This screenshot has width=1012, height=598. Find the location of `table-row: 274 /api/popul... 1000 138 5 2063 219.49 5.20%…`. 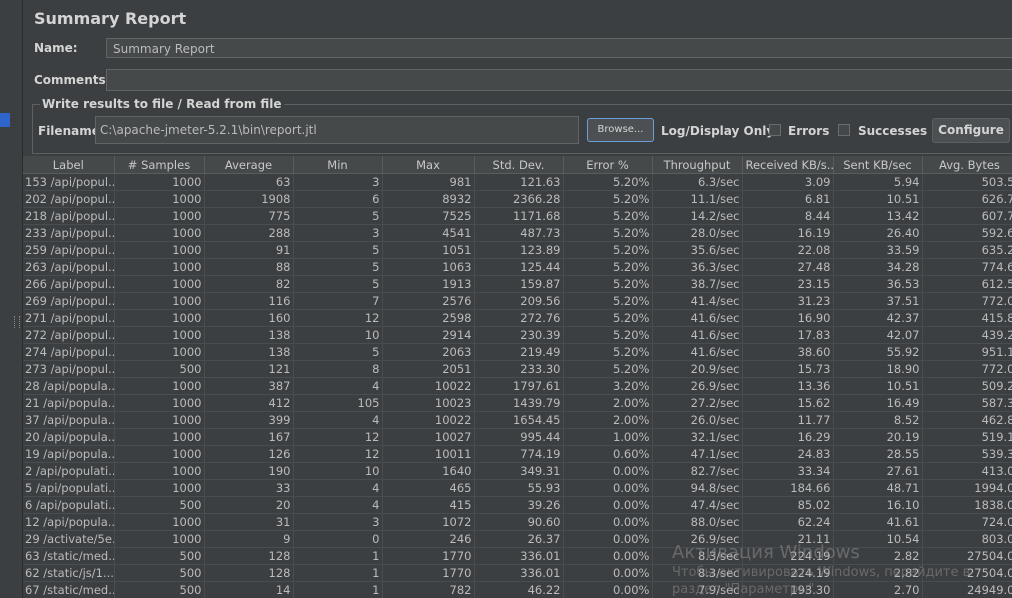

table-row: 274 /api/popul... 1000 138 5 2063 219.49 5.20%… is located at coordinates (517, 352).